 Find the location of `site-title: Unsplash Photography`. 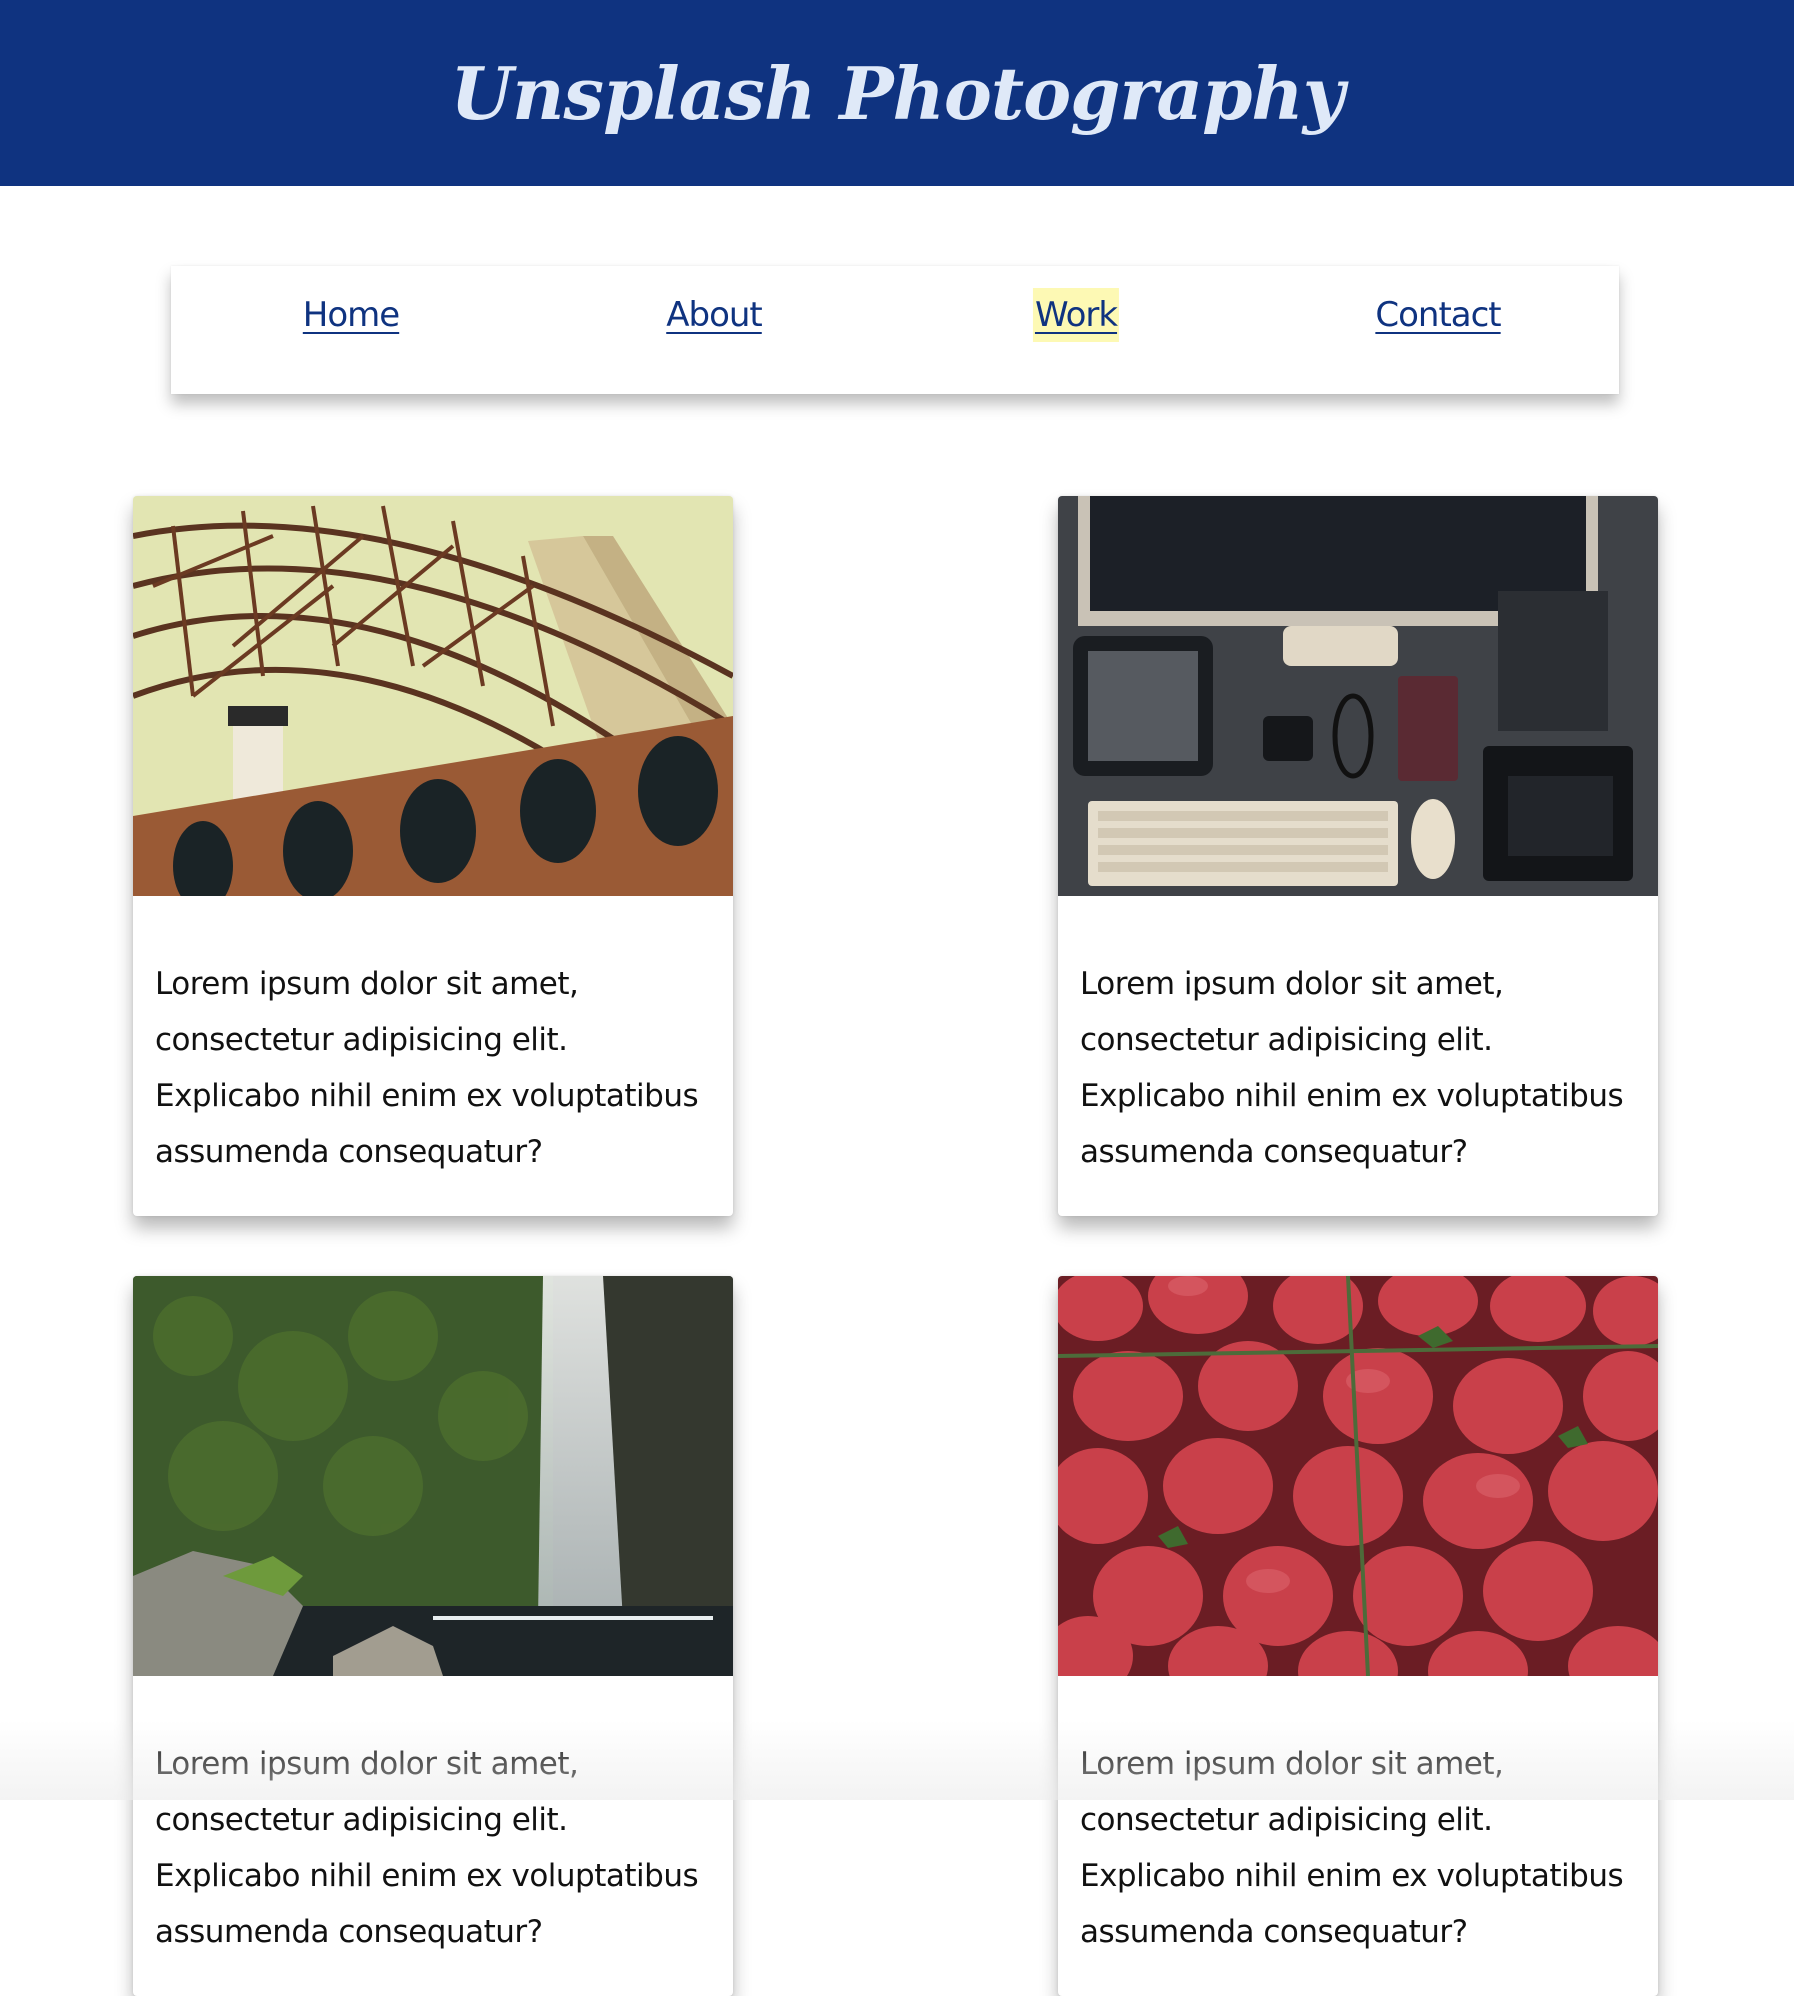

site-title: Unsplash Photography is located at coordinates (897, 93).